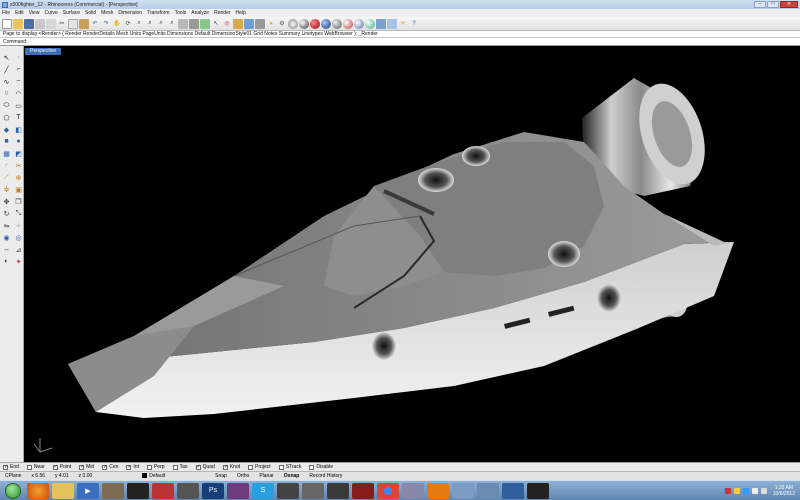 The height and width of the screenshot is (500, 800). What do you see at coordinates (13, 490) in the screenshot?
I see `start-button` at bounding box center [13, 490].